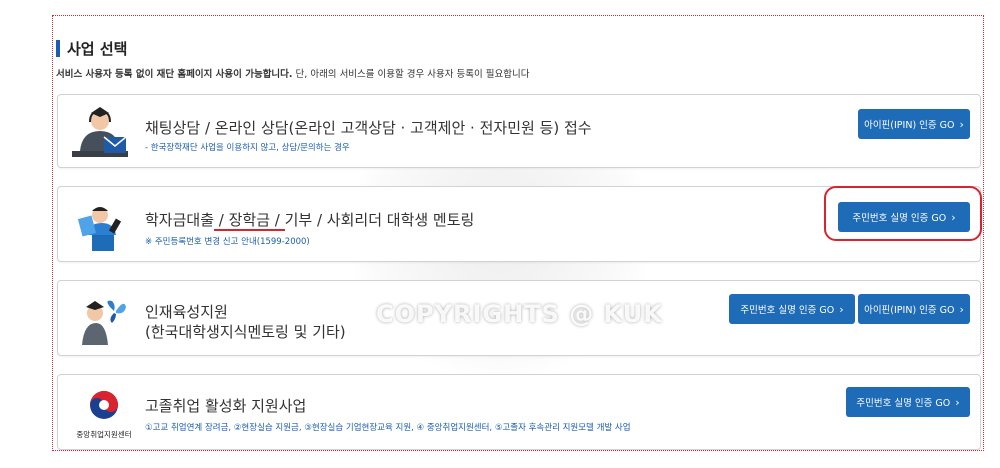 The width and height of the screenshot is (1000, 468). I want to click on card-heading: 학자금대출 / 장학금 / 기부 / 사회리더 대학생 멘토링, so click(310, 220).